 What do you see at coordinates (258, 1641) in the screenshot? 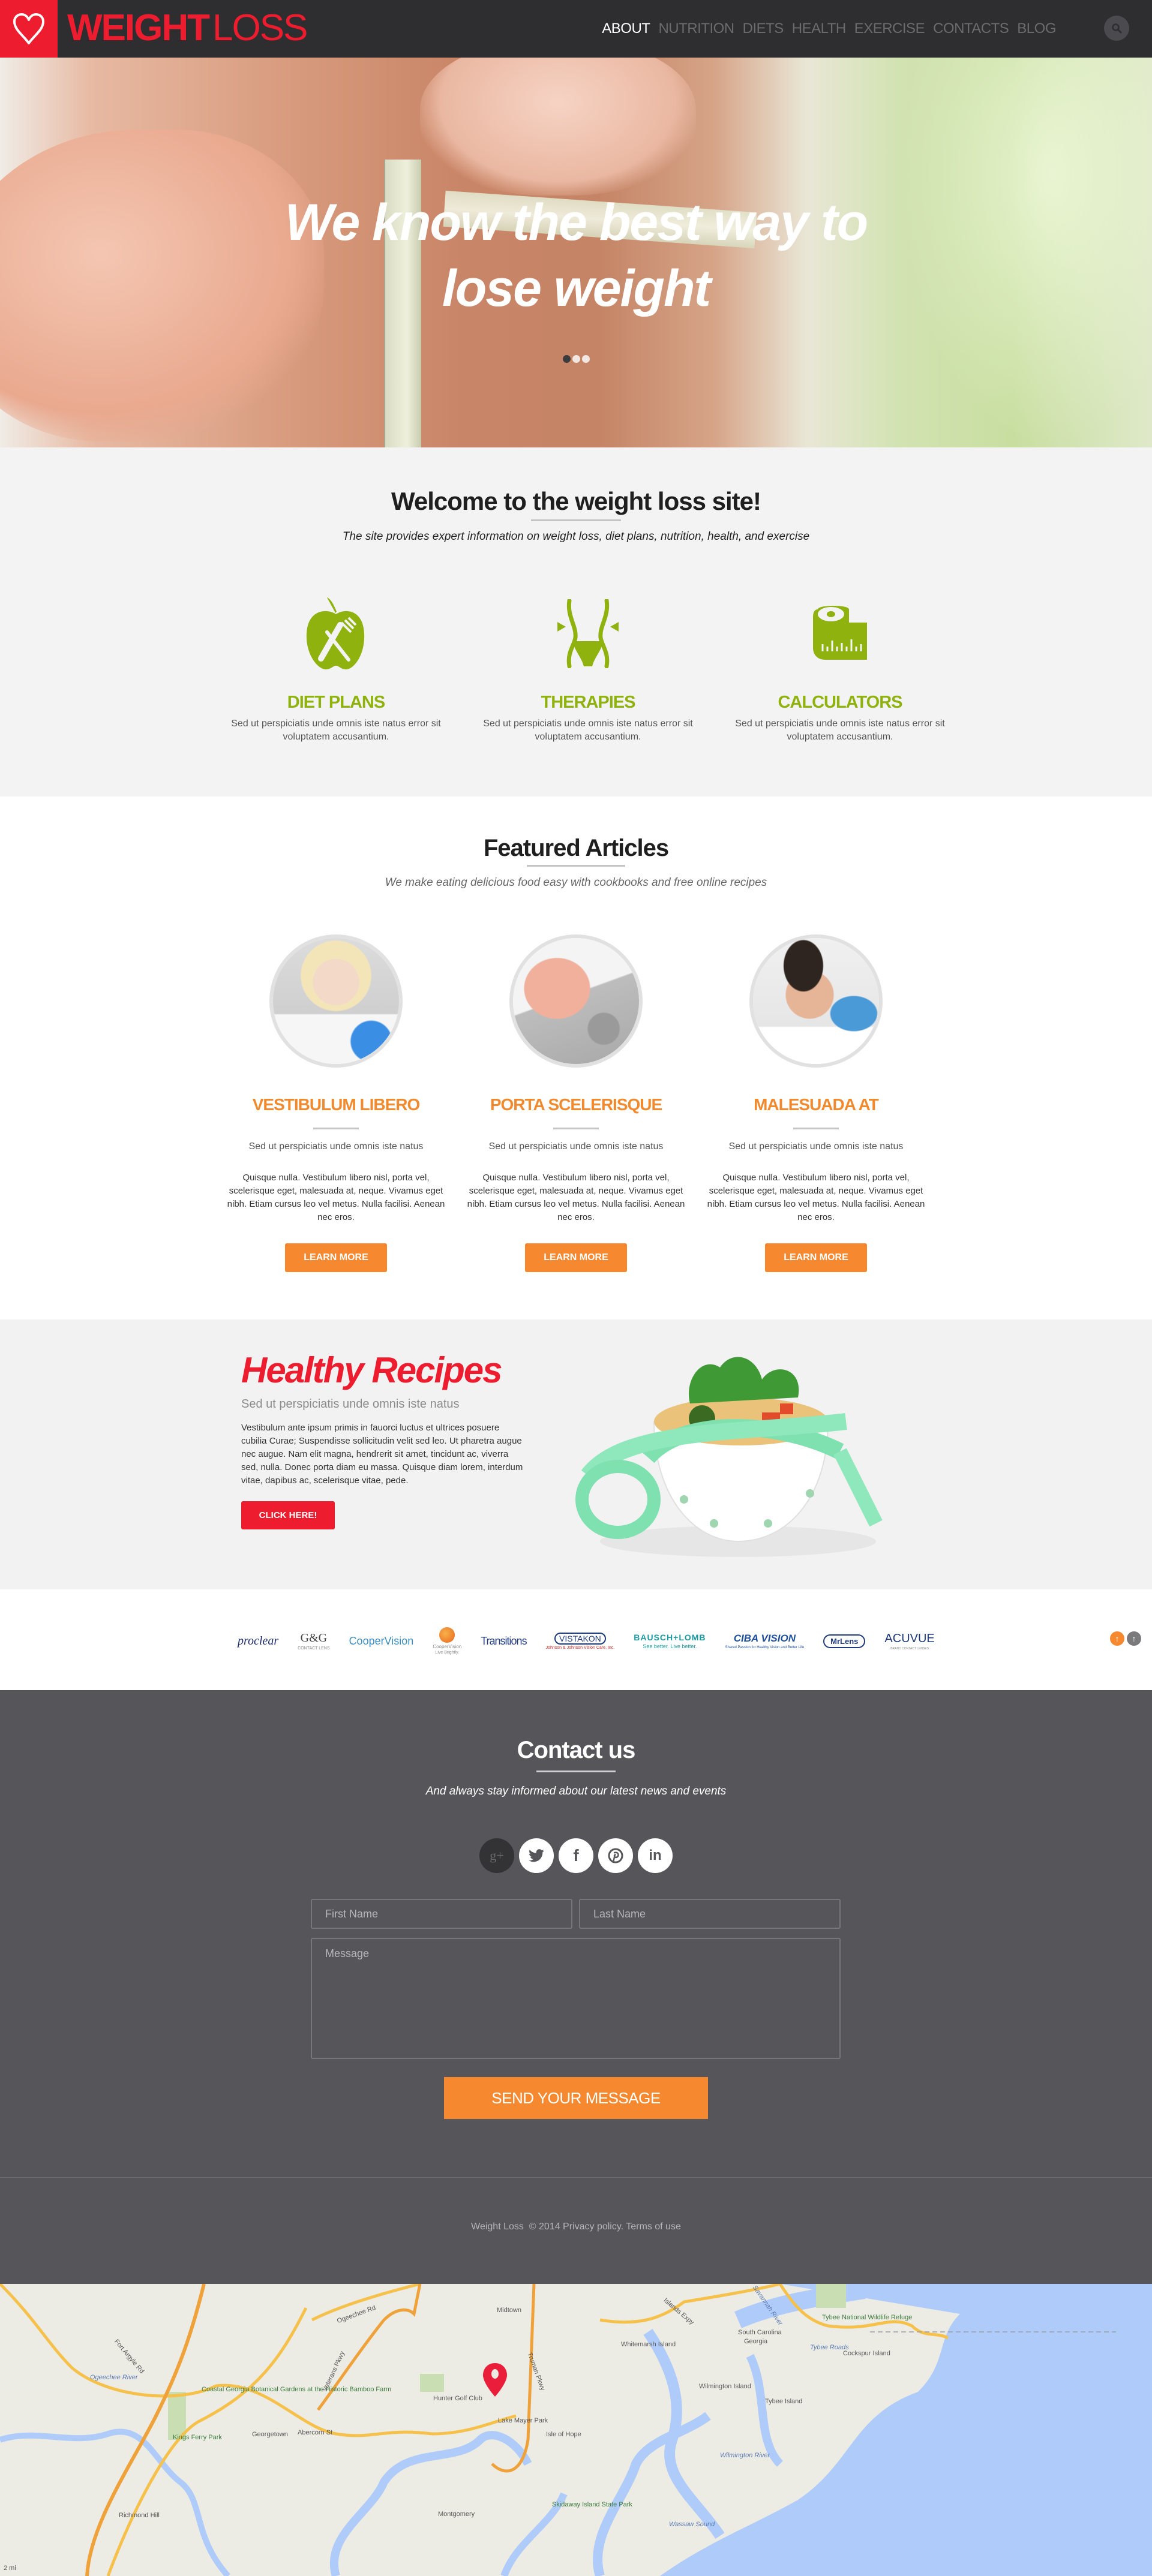
I see `brand-logo-proclear: proclear` at bounding box center [258, 1641].